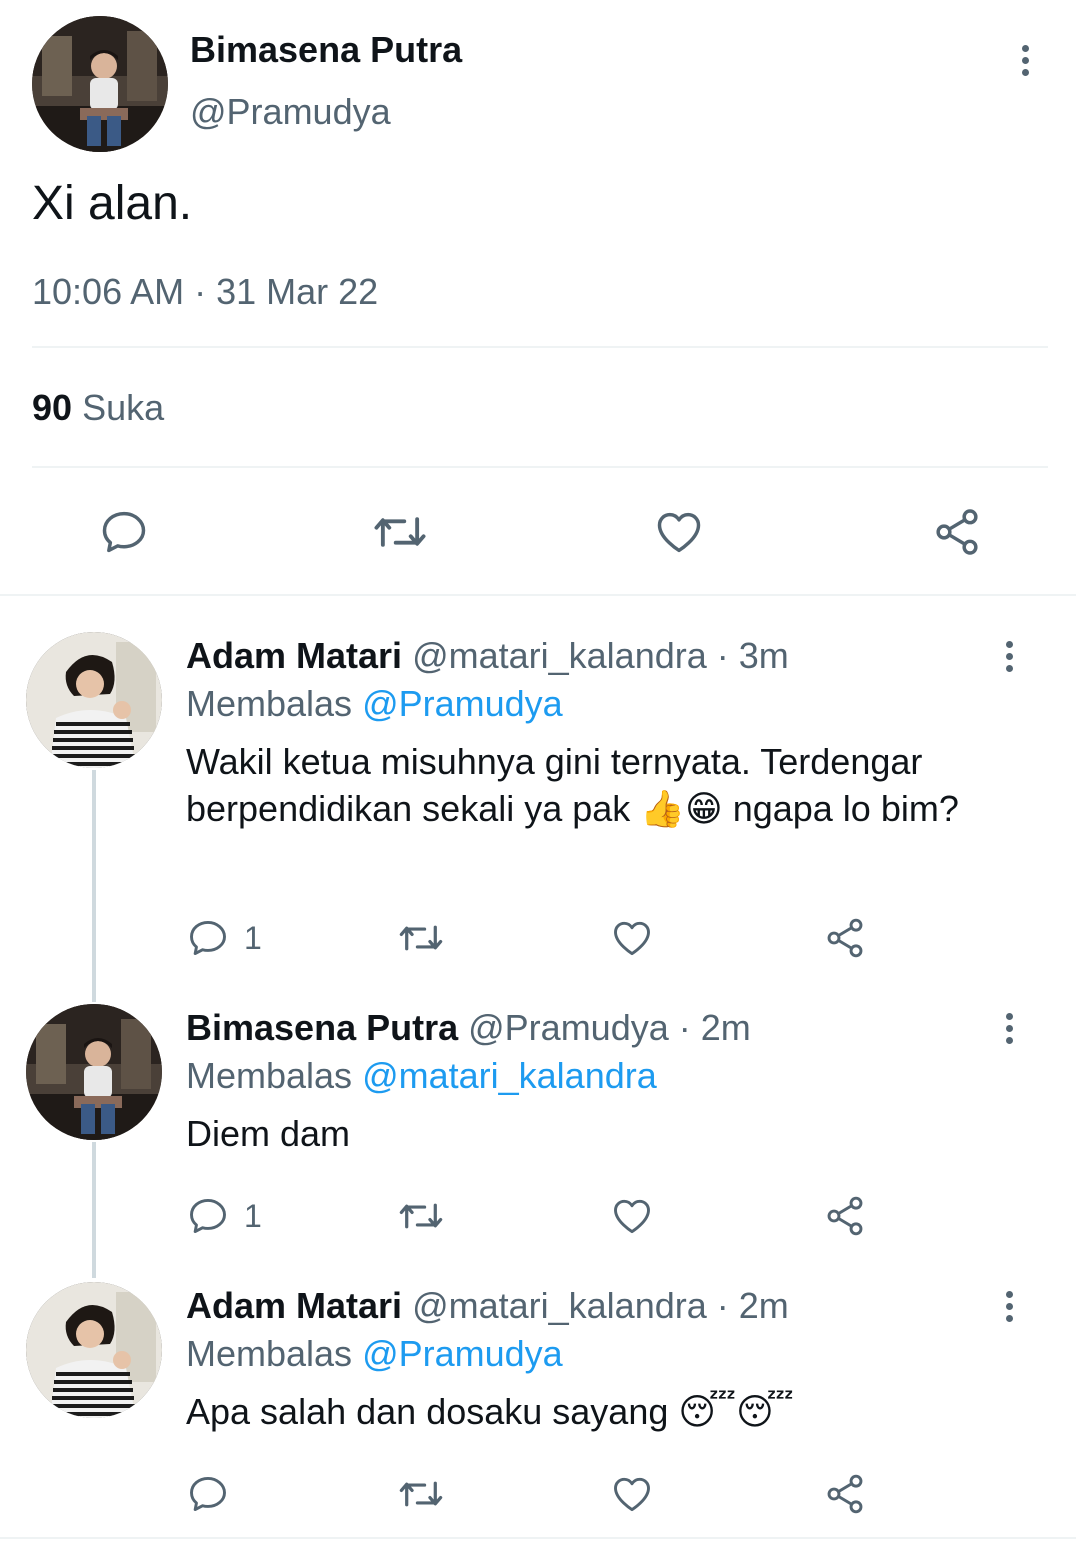 This screenshot has height=1557, width=1076. I want to click on replying-to: Membalas @matari_kalandra, so click(421, 1076).